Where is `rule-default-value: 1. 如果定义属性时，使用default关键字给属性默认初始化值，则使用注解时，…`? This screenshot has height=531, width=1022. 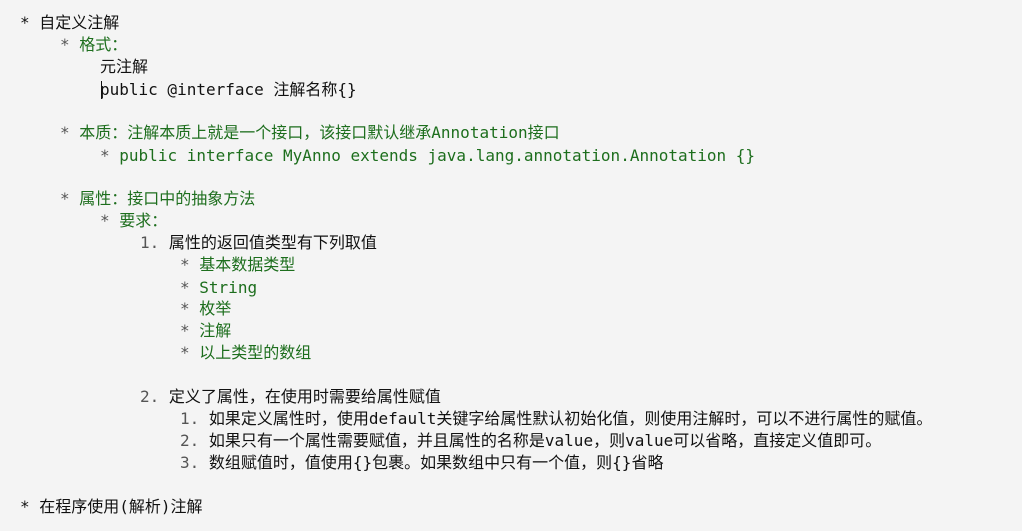
rule-default-value: 1. 如果定义属性时，使用default关键字给属性默认初始化值，则使用注解时，… is located at coordinates (556, 418).